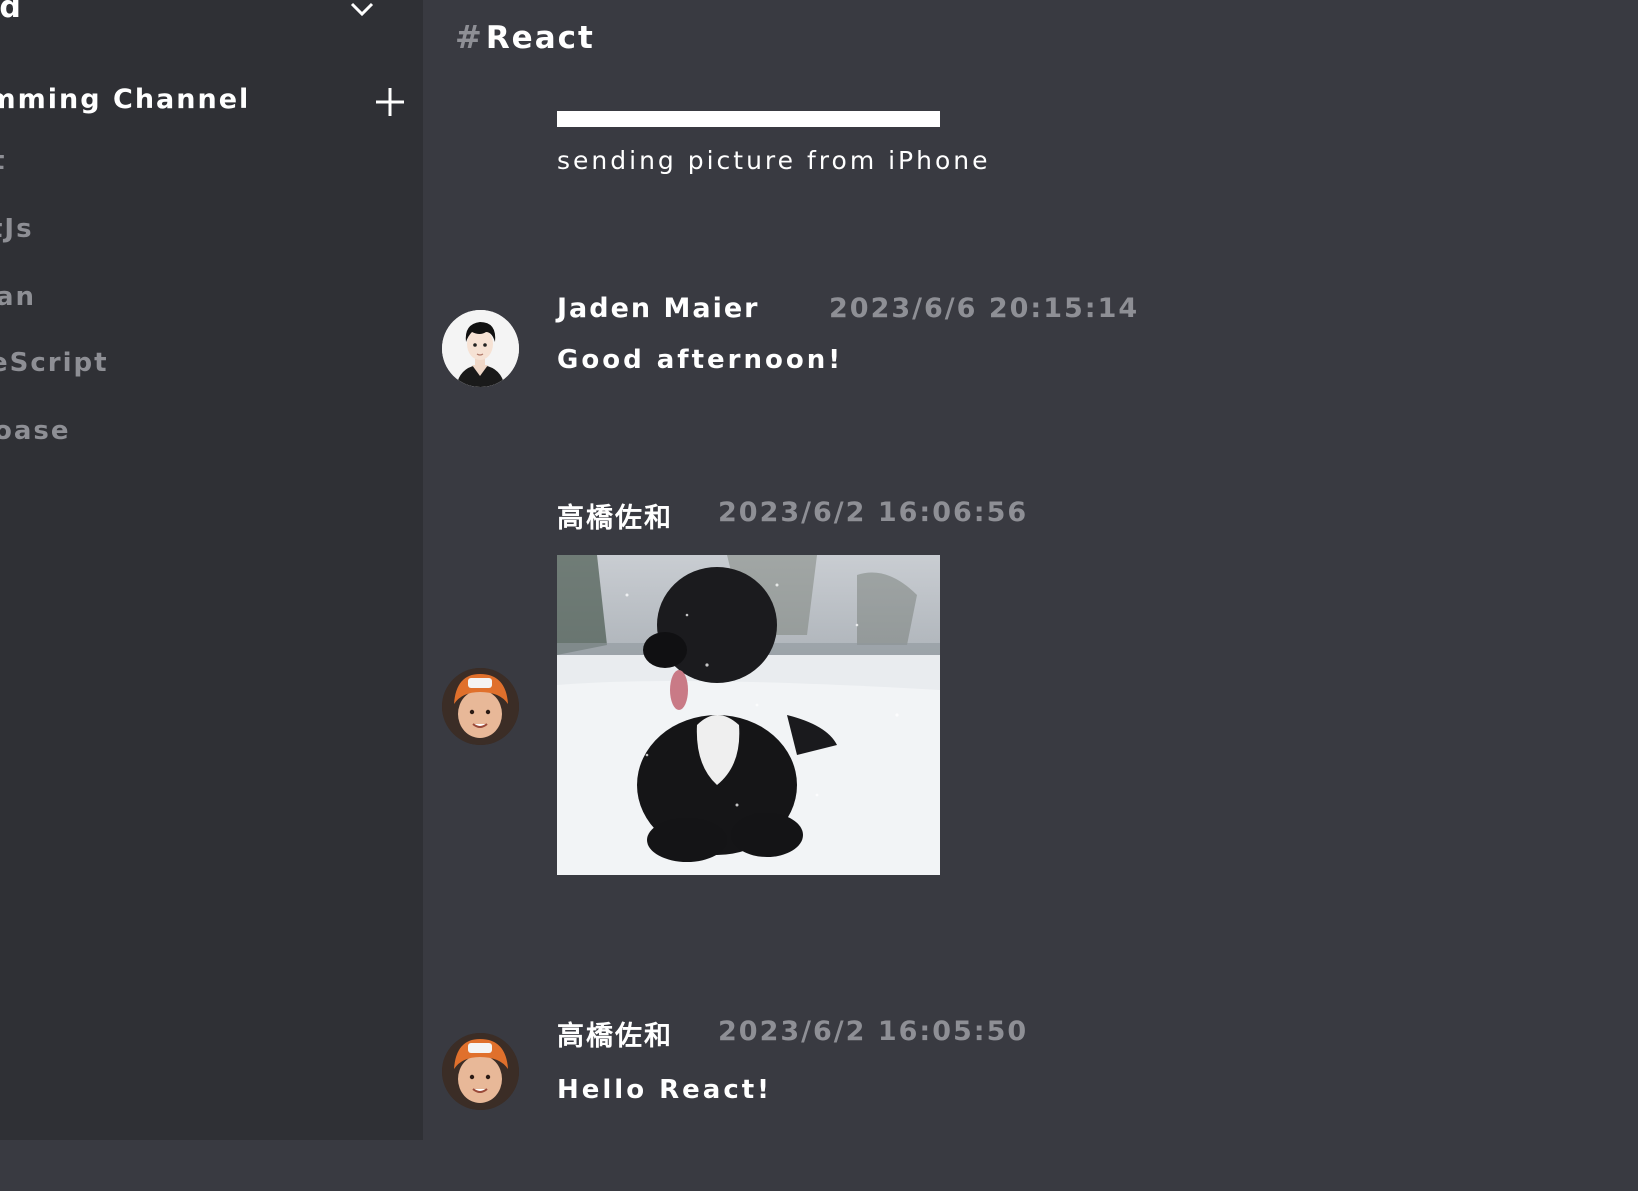 Image resolution: width=1638 pixels, height=1191 pixels. I want to click on channel-title: React, so click(540, 38).